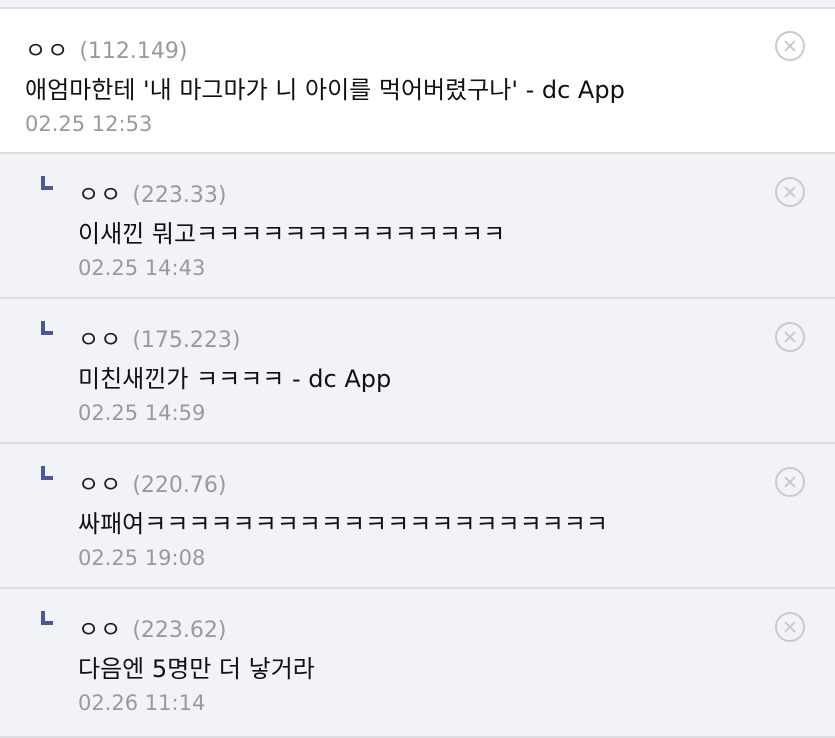  Describe the element at coordinates (292, 234) in the screenshot. I see `reply-text: 이새낀 뭐고ㅋㅋㅋㅋㅋㅋㅋㅋㅋㅋㅋㅋㅋㅋ` at that location.